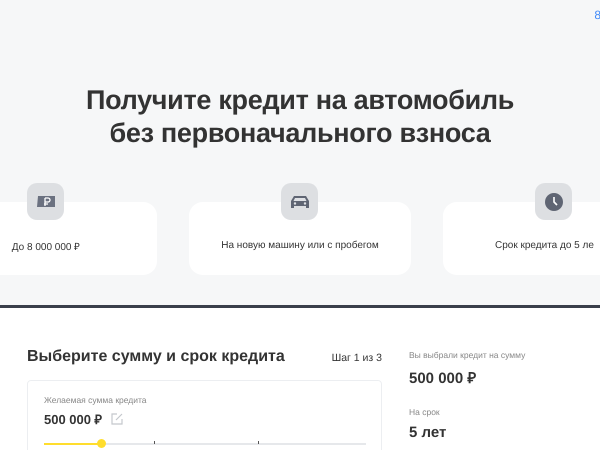  I want to click on feature-text: До 8 000 000 ₽, so click(46, 246).